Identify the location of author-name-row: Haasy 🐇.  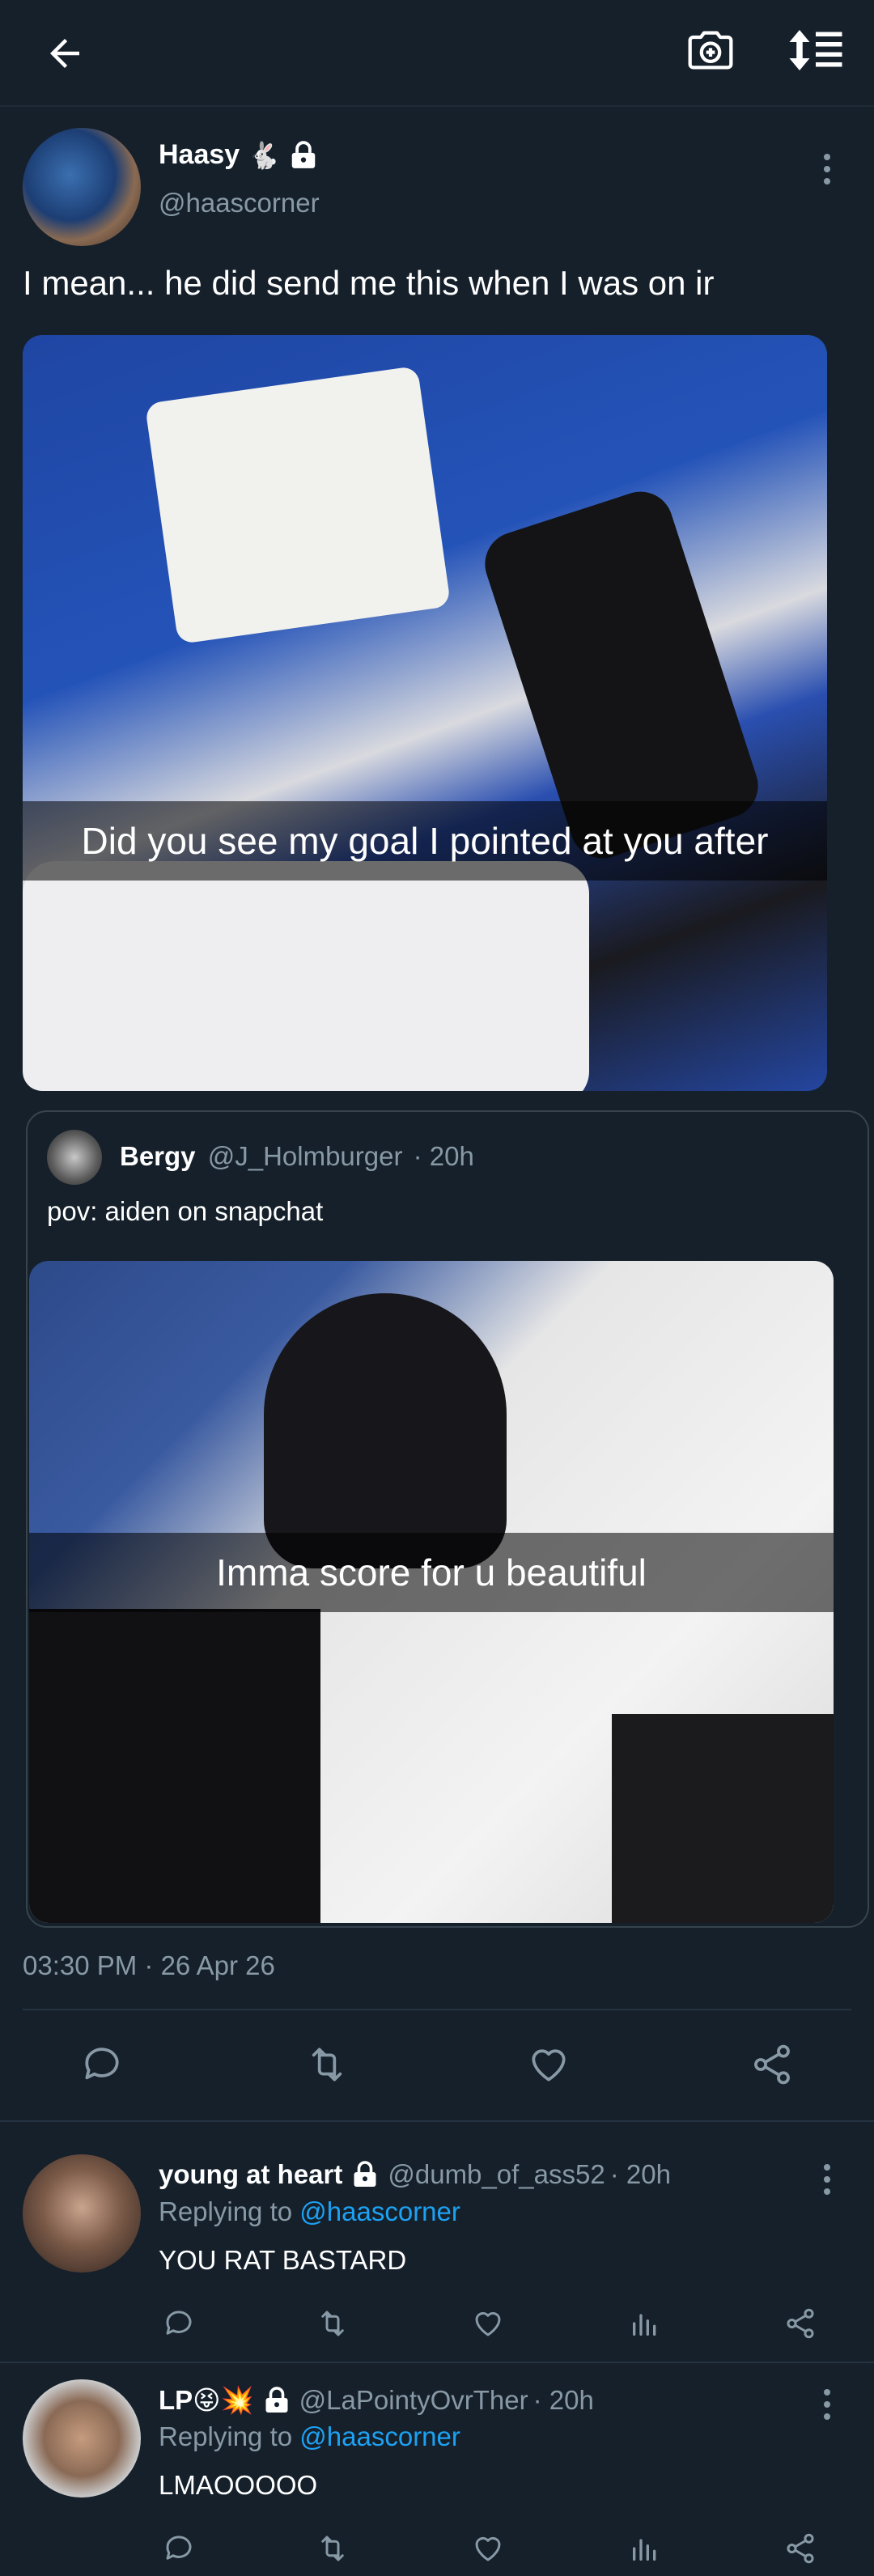
(239, 155).